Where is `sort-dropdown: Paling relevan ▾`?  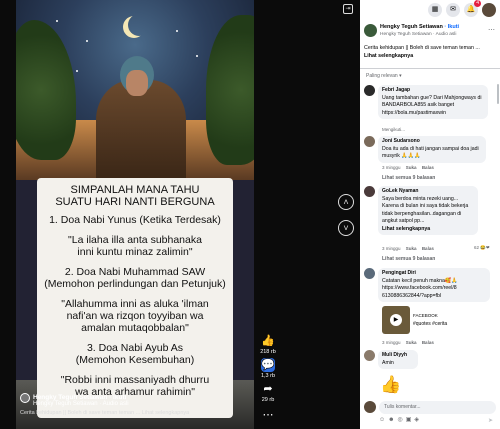 sort-dropdown: Paling relevan ▾ is located at coordinates (384, 76).